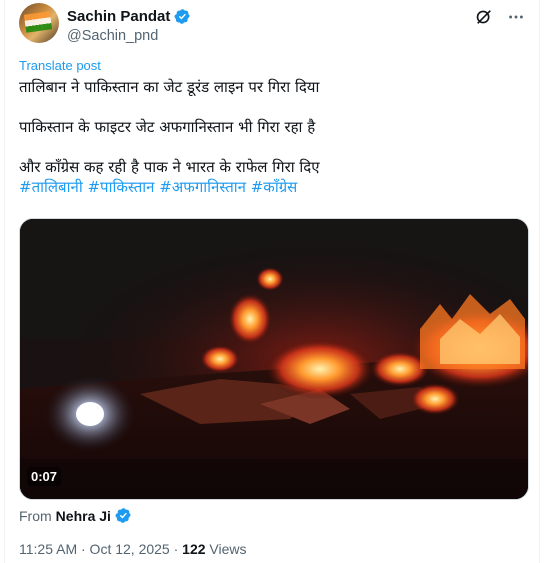 This screenshot has width=544, height=563. I want to click on source-verified-badge-icon, so click(123, 515).